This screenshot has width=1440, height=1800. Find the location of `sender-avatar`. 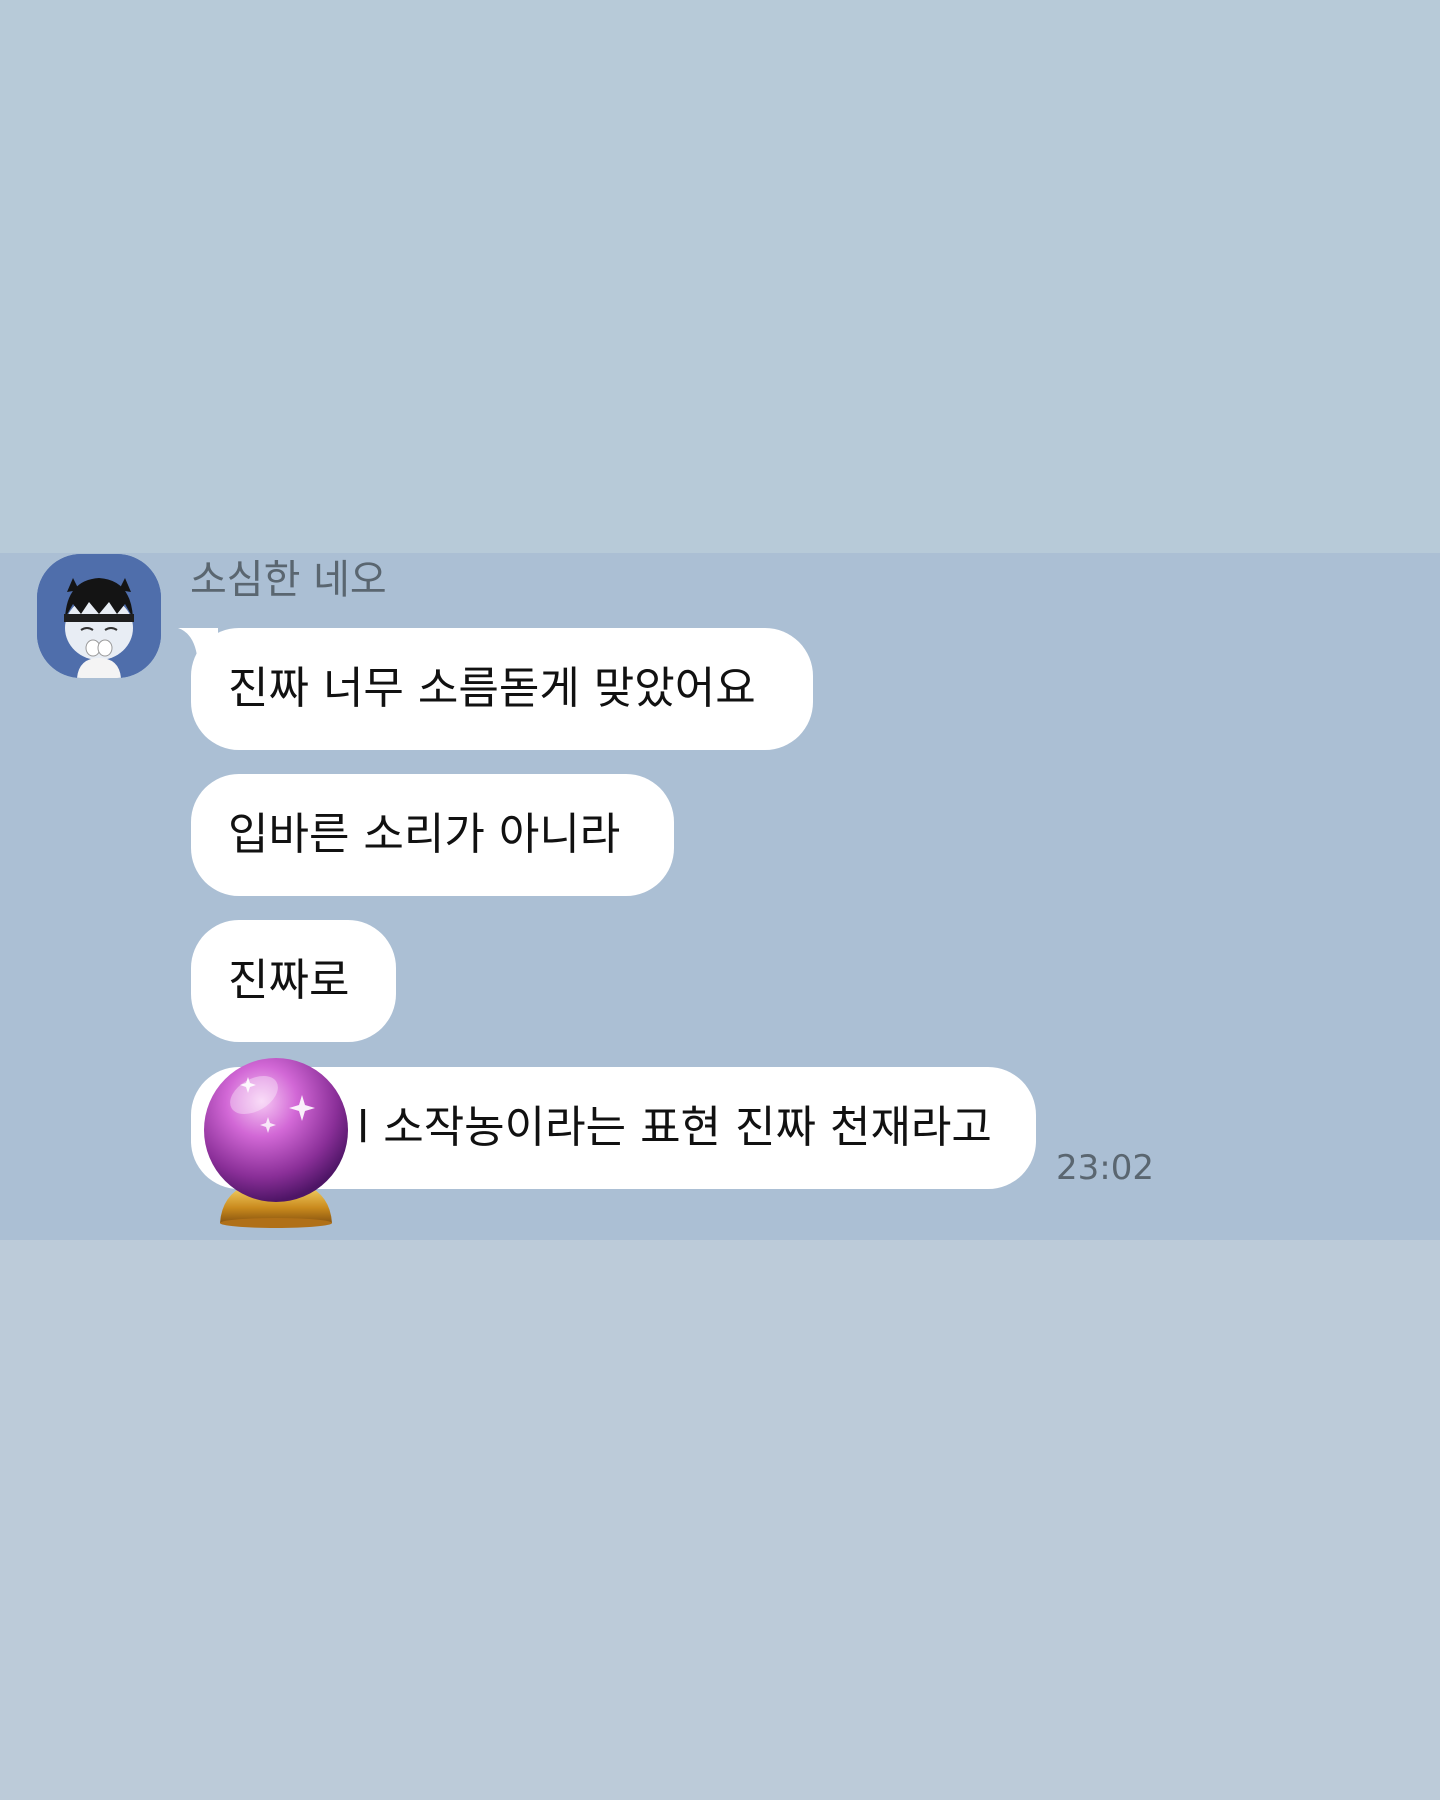

sender-avatar is located at coordinates (99, 616).